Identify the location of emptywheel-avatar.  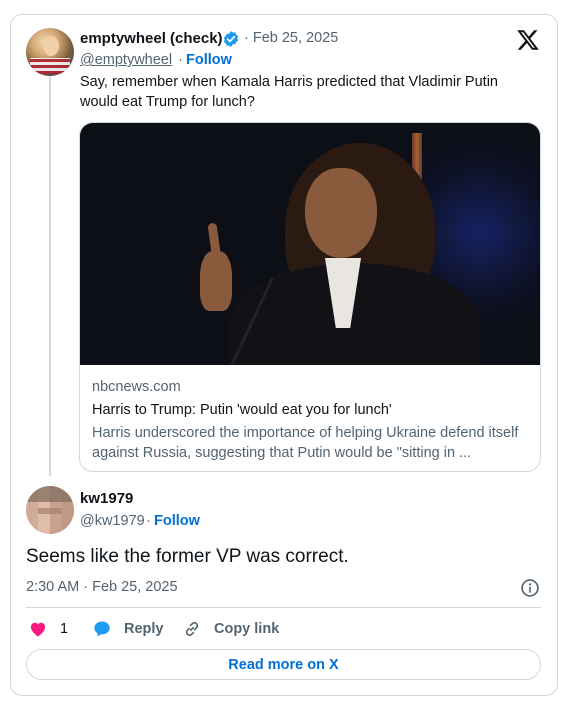
(50, 52).